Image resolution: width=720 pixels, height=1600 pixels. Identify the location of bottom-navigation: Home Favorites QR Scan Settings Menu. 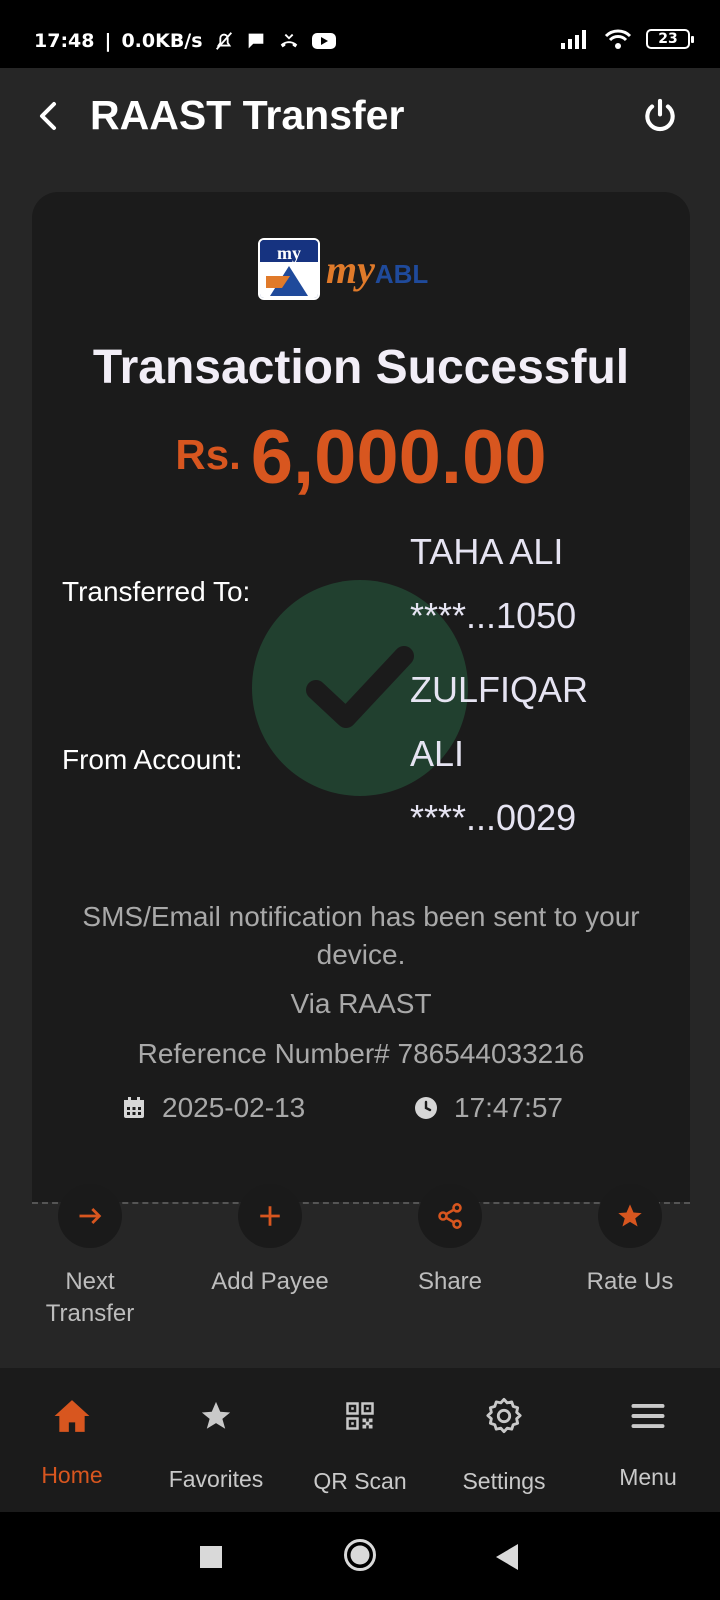
(360, 1440).